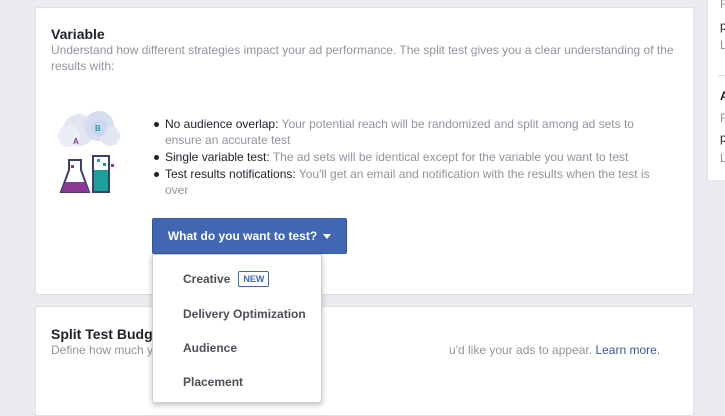 The height and width of the screenshot is (416, 725). Describe the element at coordinates (76, 141) in the screenshot. I see `illustration-label-a: A` at that location.